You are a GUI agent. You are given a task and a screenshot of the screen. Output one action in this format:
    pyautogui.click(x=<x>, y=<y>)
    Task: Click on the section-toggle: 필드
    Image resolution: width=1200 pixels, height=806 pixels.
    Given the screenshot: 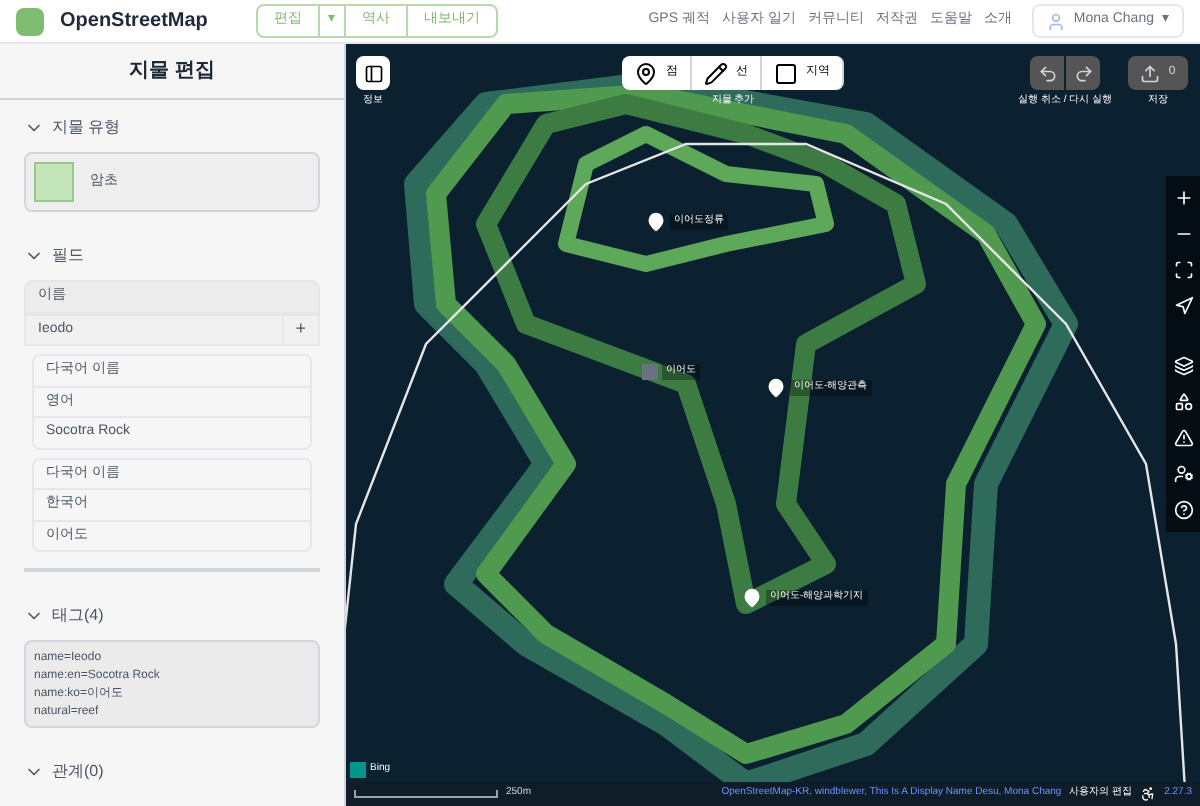 What is the action you would take?
    pyautogui.click(x=54, y=256)
    